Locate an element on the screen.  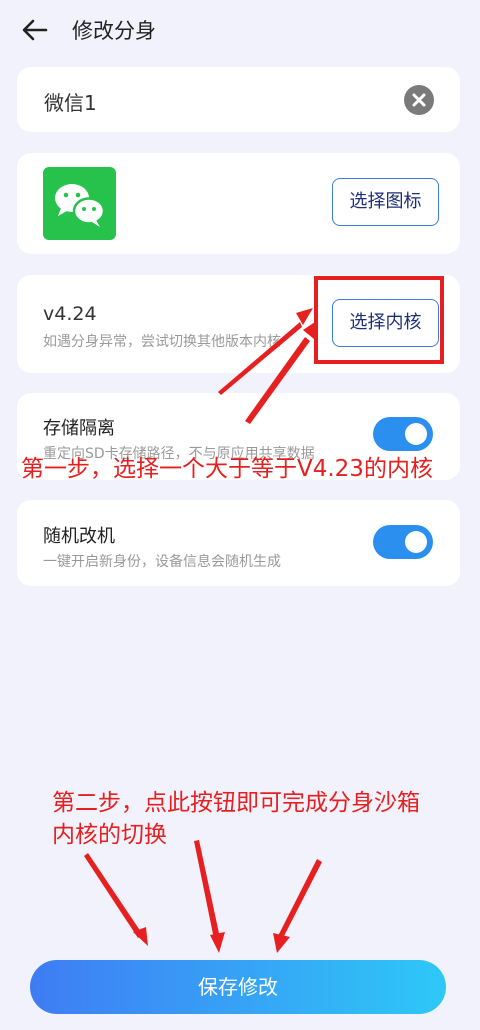
step2-annotation-line1: 第二步，点此按钮即可完成分身沙箱 is located at coordinates (236, 803).